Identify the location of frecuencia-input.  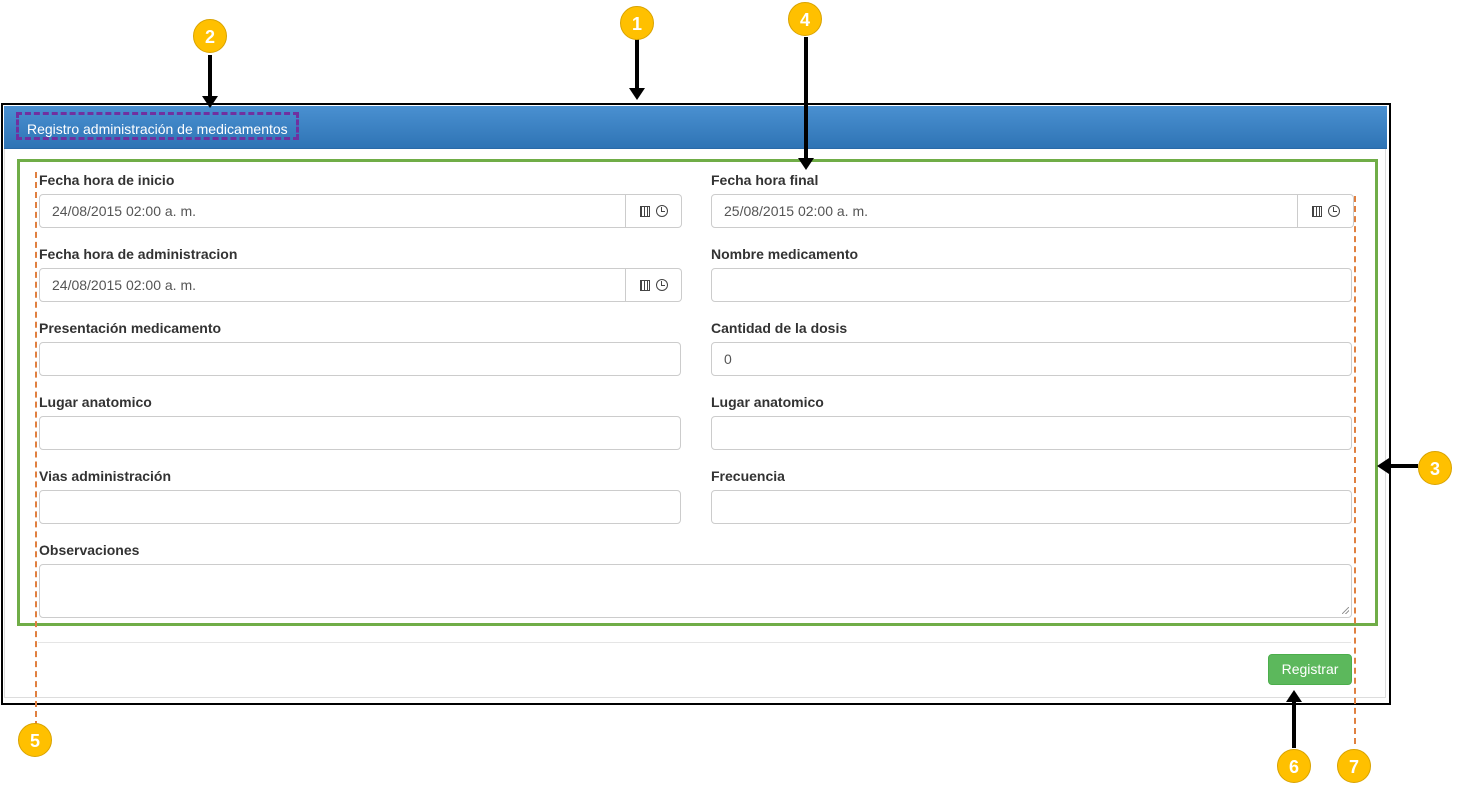
(1031, 507).